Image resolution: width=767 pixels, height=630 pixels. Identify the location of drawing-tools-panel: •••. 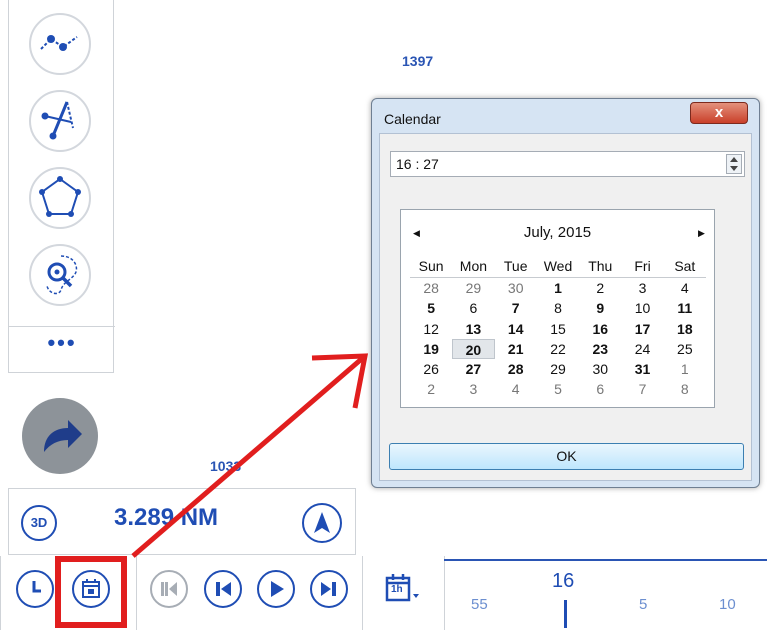
(61, 186).